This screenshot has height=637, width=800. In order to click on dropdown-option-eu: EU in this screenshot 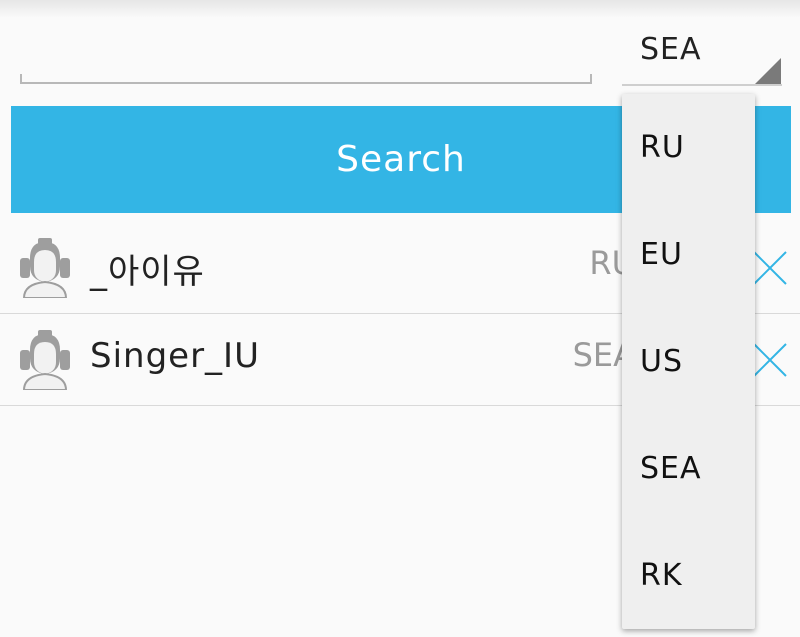, I will do `click(688, 254)`.